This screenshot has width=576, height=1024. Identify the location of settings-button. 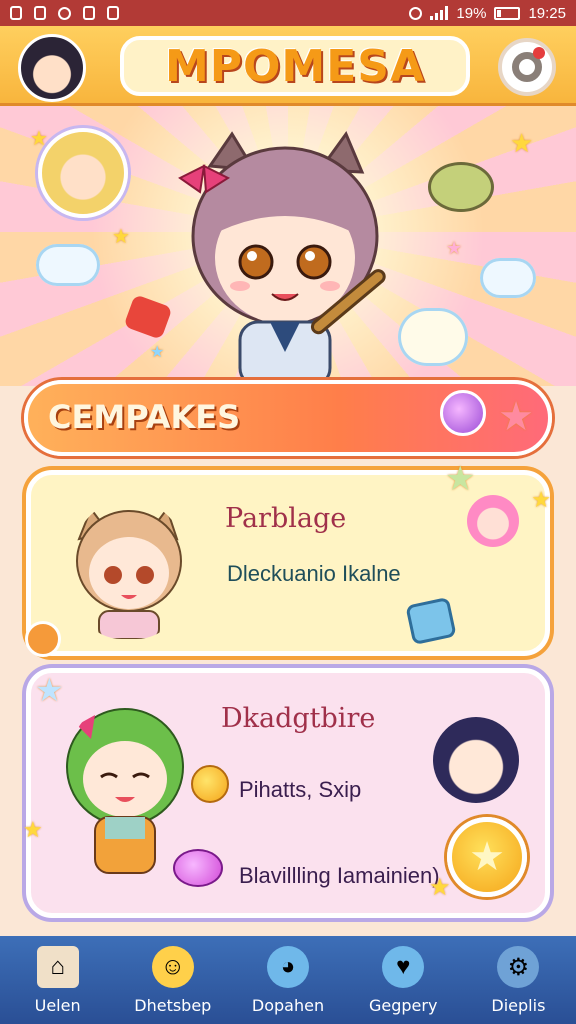
(527, 67).